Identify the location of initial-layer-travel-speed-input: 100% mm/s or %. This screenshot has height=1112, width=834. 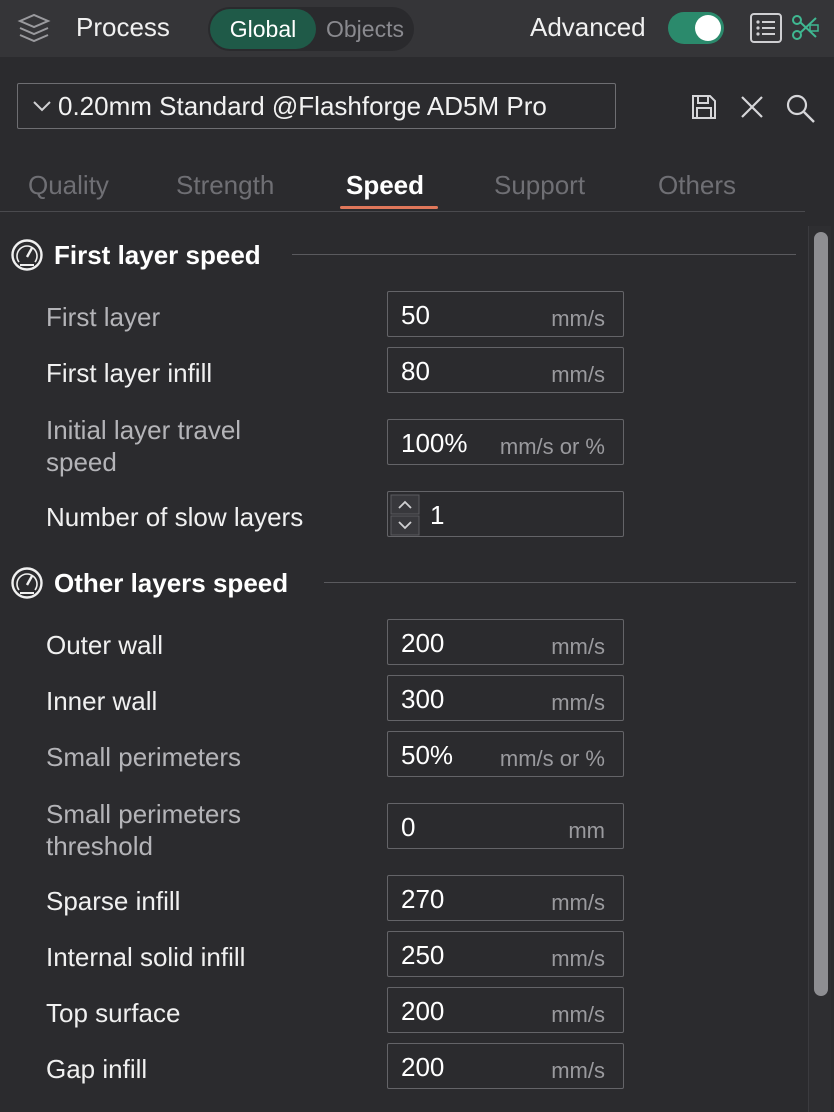
(505, 442).